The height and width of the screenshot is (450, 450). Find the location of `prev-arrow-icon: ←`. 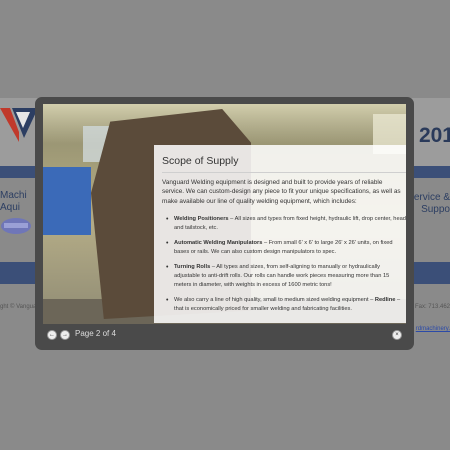

prev-arrow-icon: ← is located at coordinates (52, 335).